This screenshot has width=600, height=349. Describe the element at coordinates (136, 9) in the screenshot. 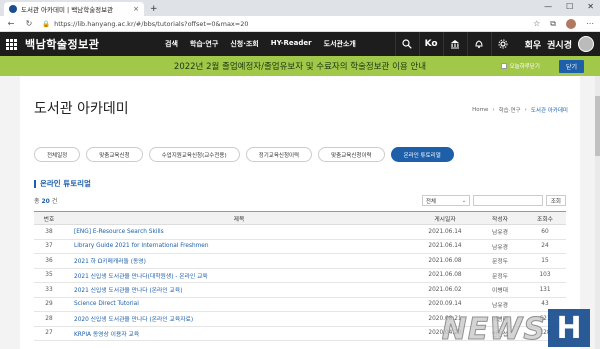

I see `tab-close-icon: ×` at that location.